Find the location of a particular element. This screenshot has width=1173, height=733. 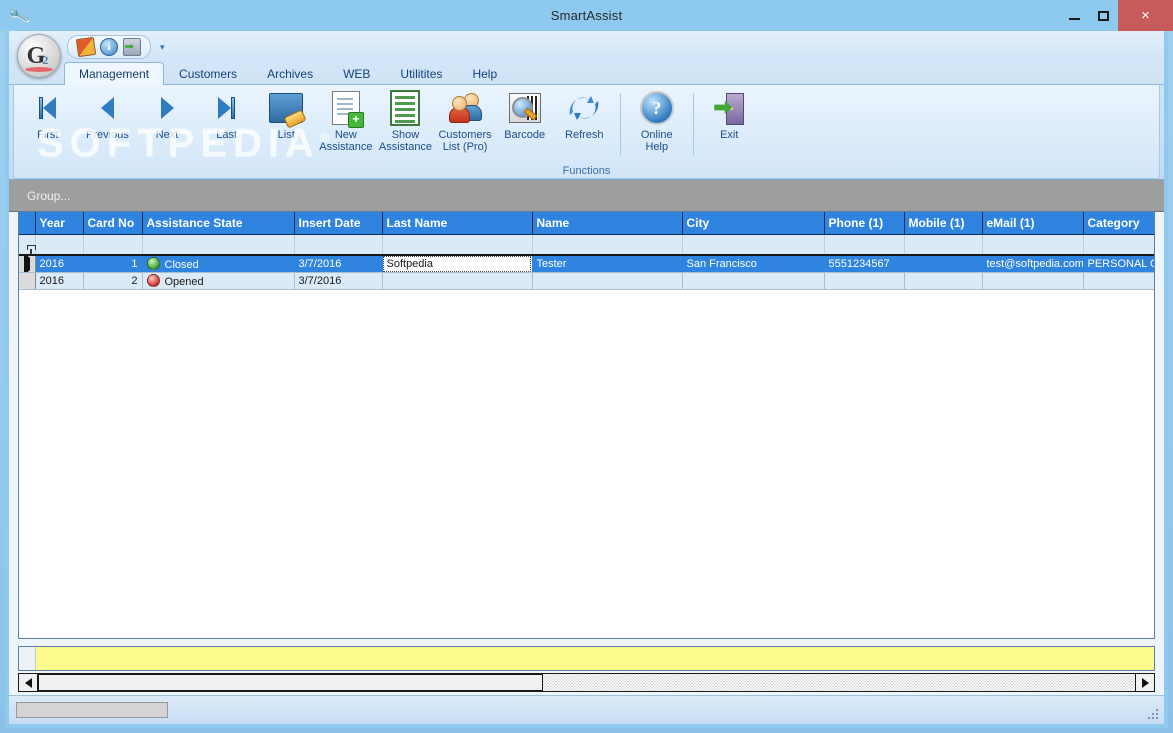

status-pane is located at coordinates (92, 710).